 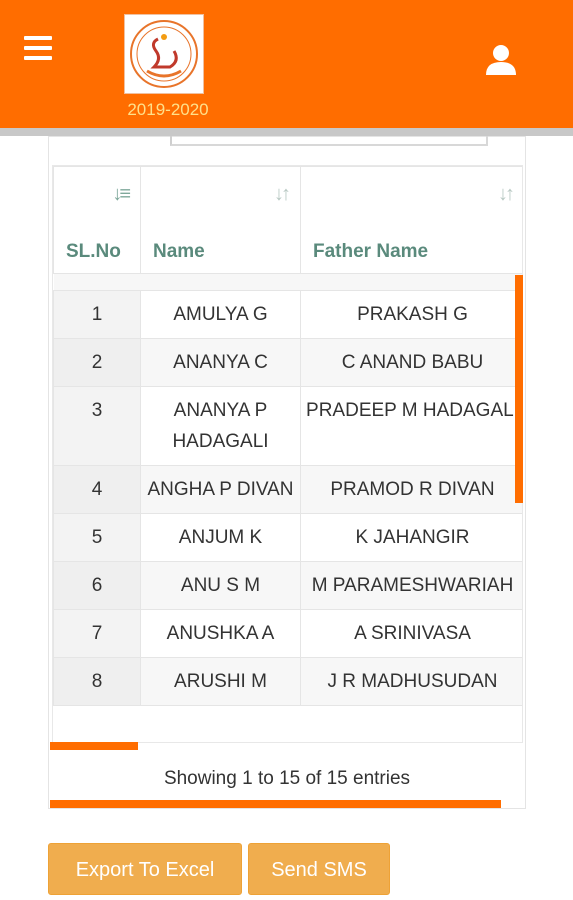 I want to click on cell-name: ANU S M, so click(x=220, y=585).